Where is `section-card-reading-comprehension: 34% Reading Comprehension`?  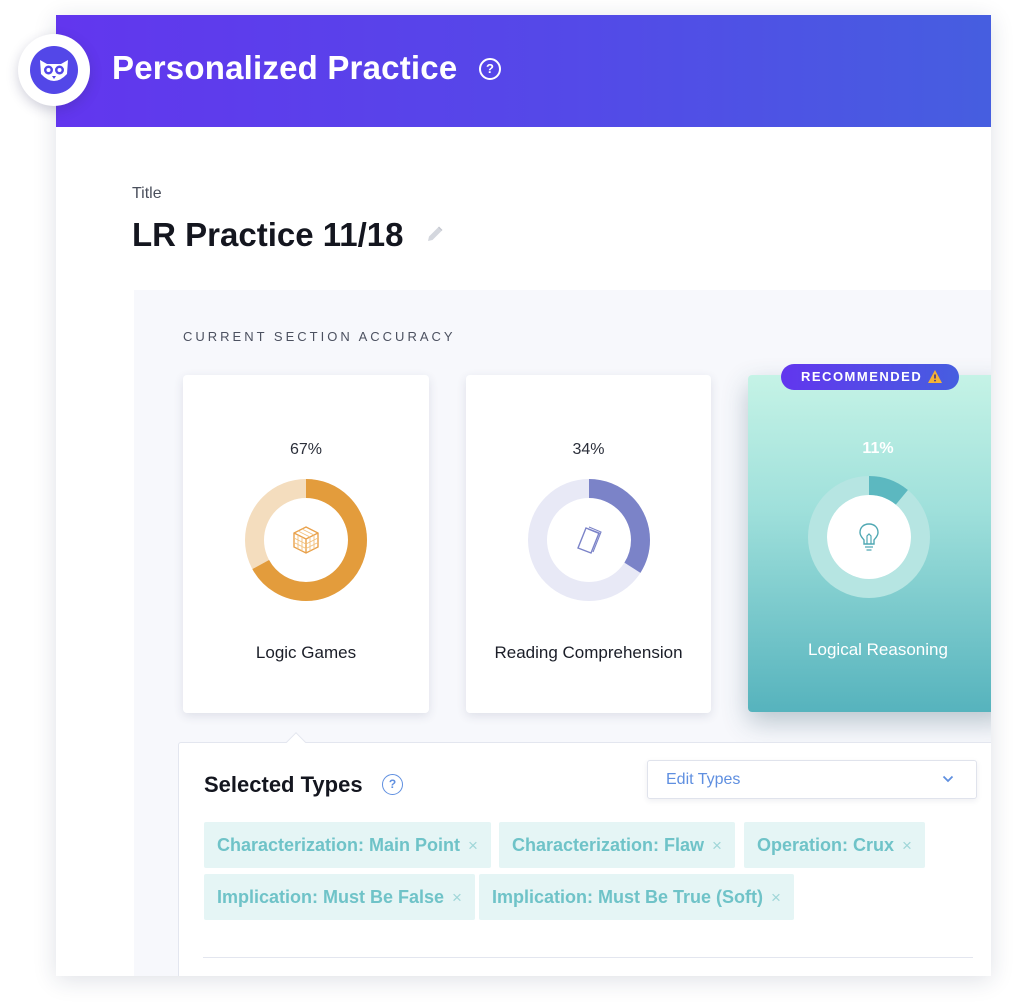 section-card-reading-comprehension: 34% Reading Comprehension is located at coordinates (588, 544).